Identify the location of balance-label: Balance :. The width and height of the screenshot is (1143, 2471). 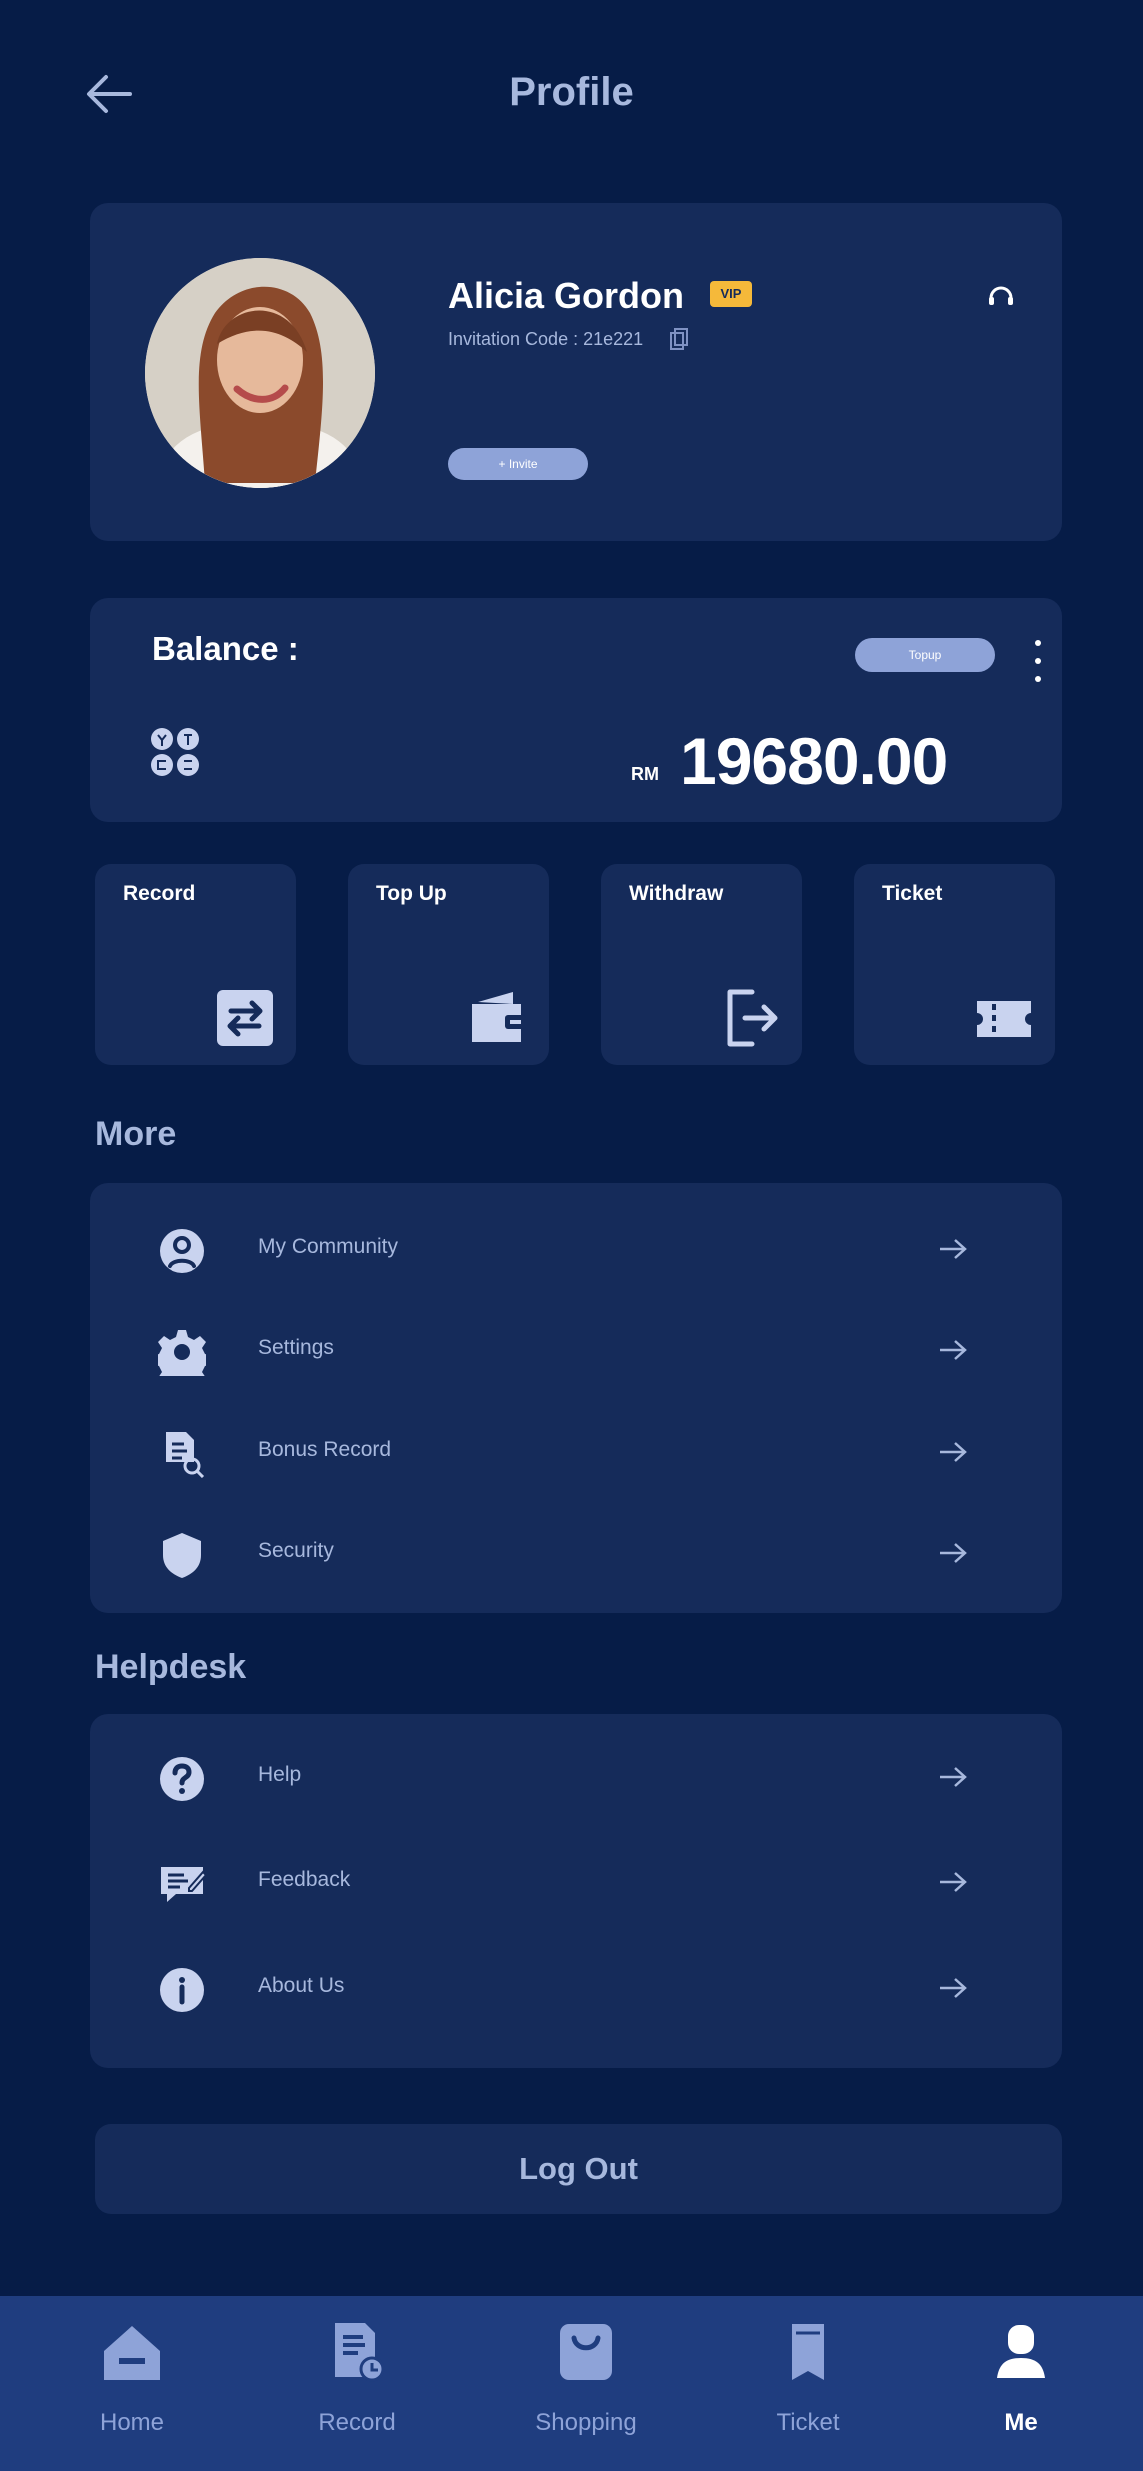
(225, 648).